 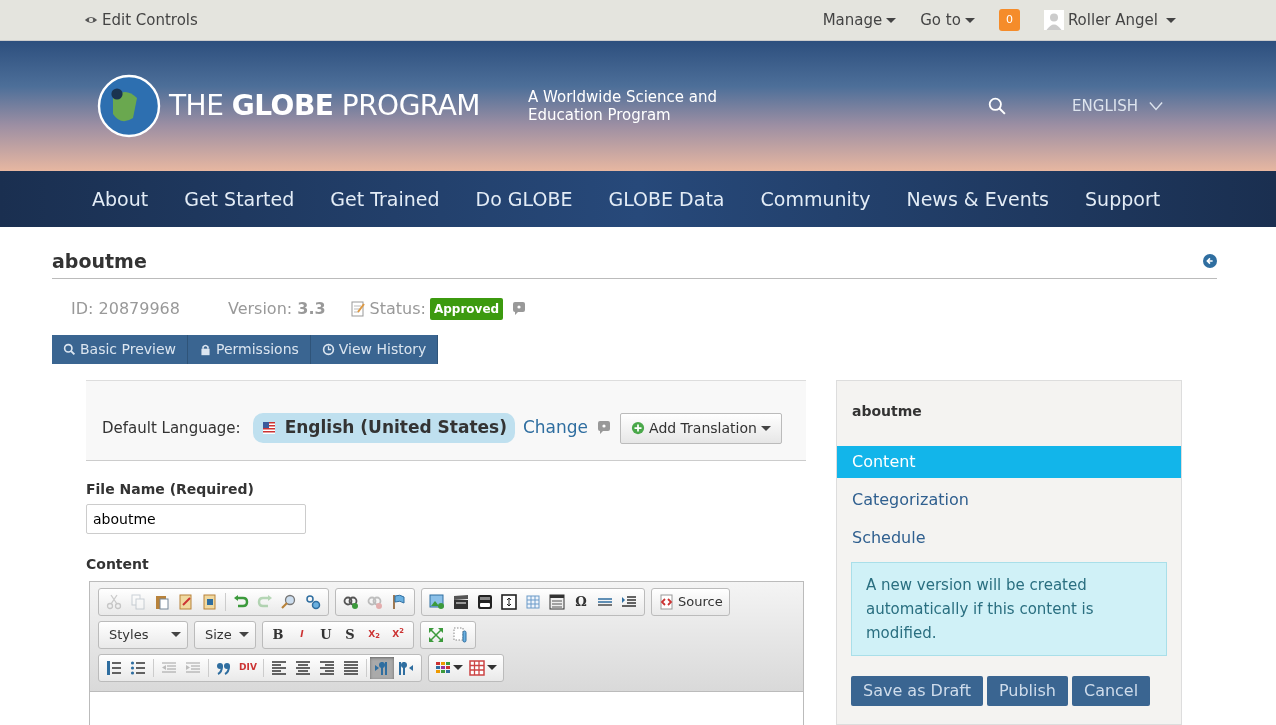 I want to click on expand-icon, so click(x=436, y=634).